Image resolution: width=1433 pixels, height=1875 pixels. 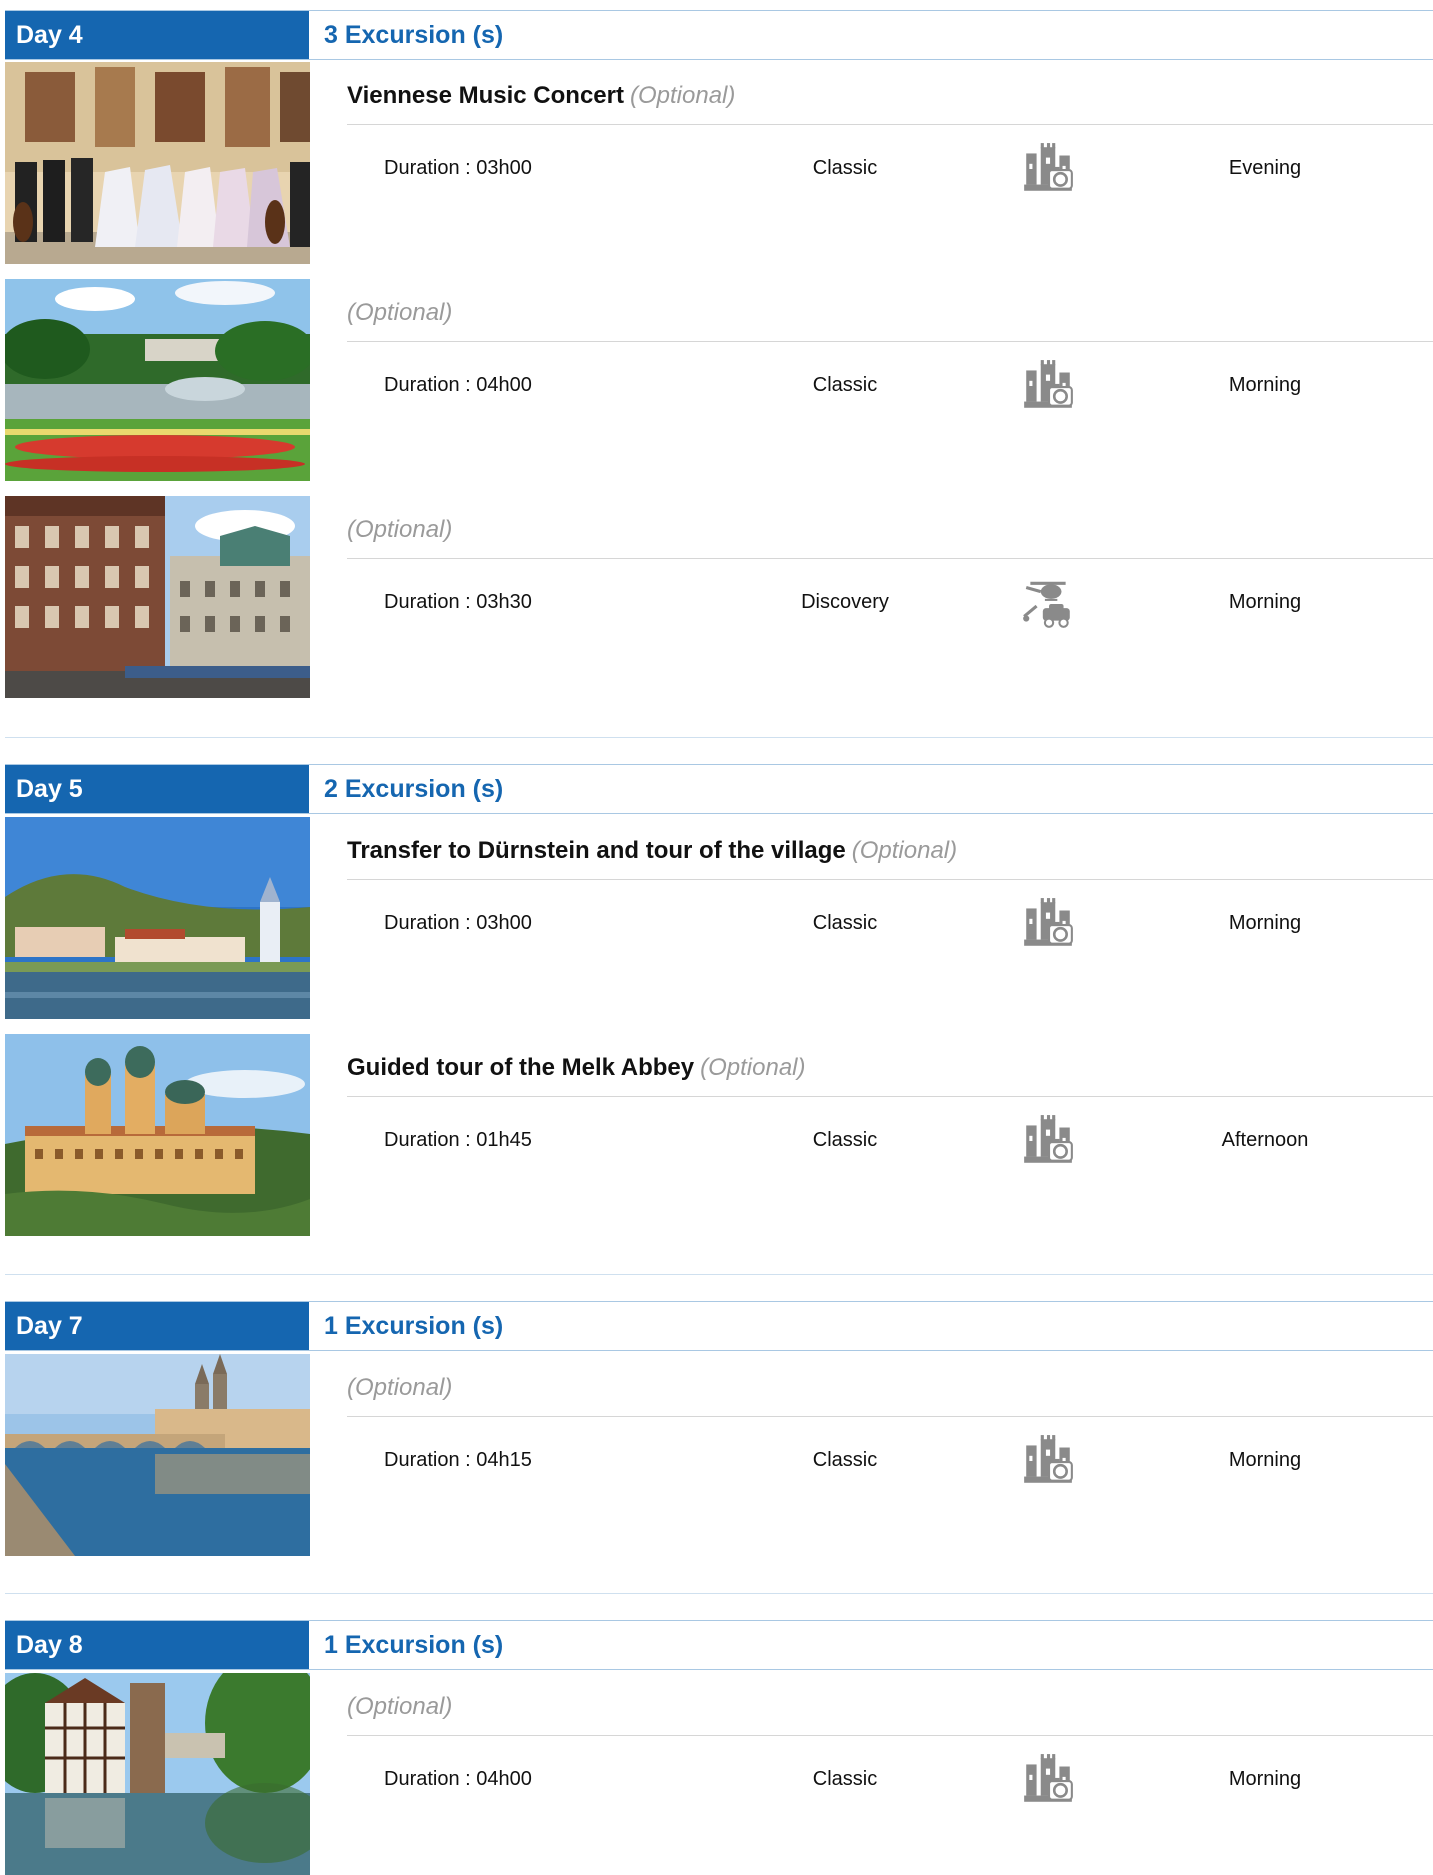 What do you see at coordinates (157, 1455) in the screenshot?
I see `stone-bridge-photo` at bounding box center [157, 1455].